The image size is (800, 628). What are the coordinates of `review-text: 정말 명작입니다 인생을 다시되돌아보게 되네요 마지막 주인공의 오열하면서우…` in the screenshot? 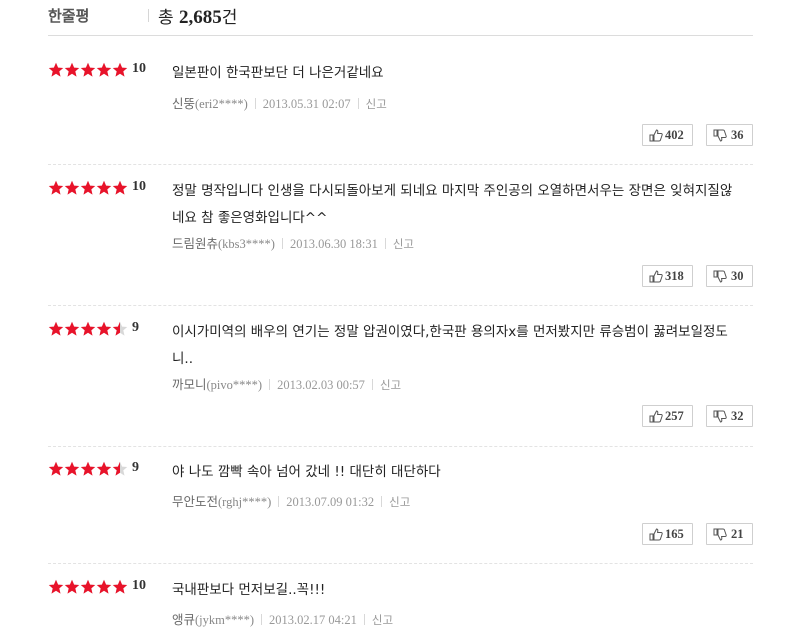 It's located at (452, 204).